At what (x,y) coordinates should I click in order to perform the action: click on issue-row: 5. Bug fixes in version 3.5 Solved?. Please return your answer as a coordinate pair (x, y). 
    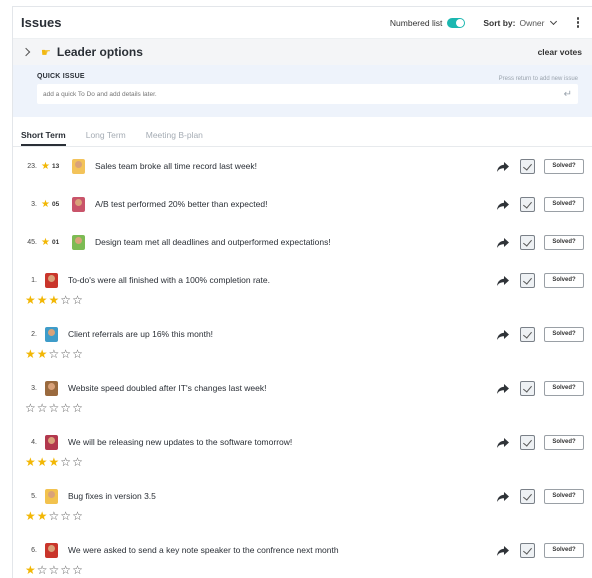
    Looking at the image, I should click on (302, 496).